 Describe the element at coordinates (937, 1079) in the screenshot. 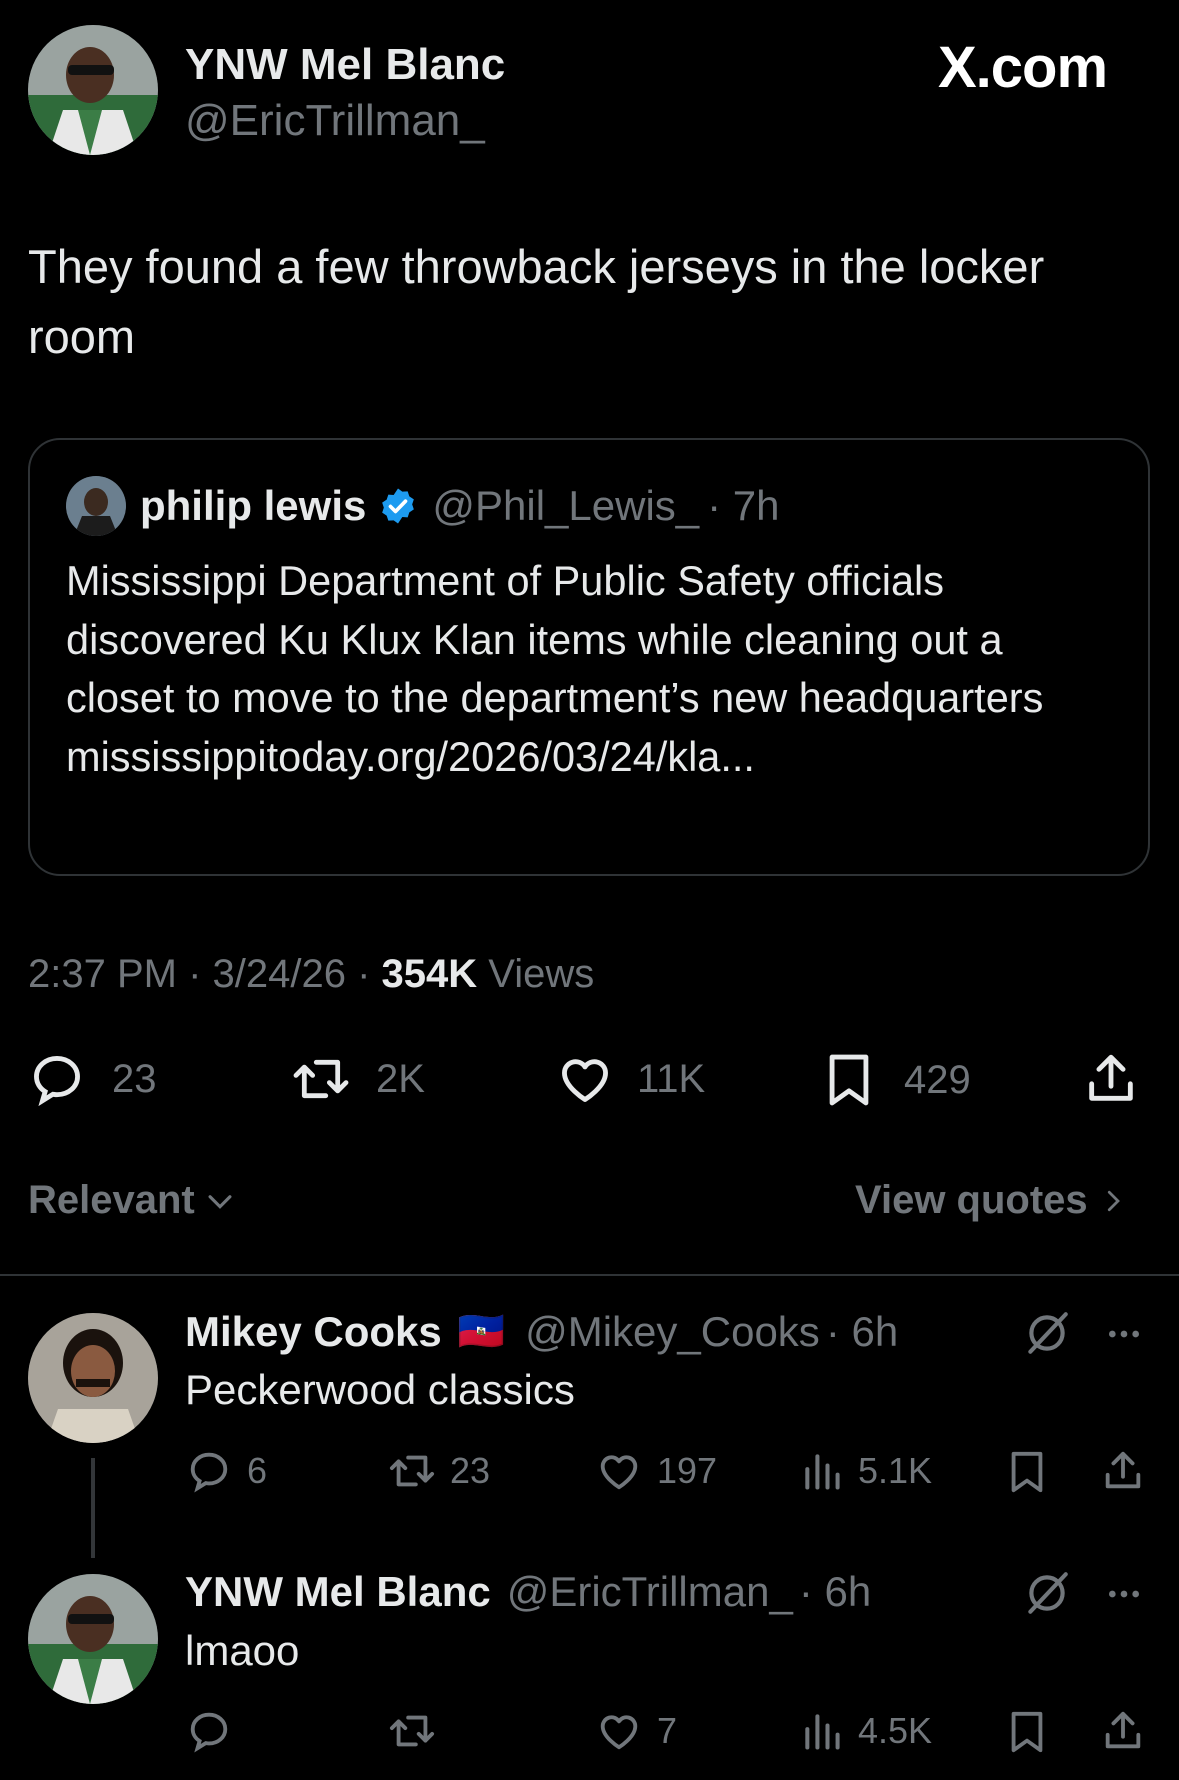

I see `bookmark-count: 429` at that location.